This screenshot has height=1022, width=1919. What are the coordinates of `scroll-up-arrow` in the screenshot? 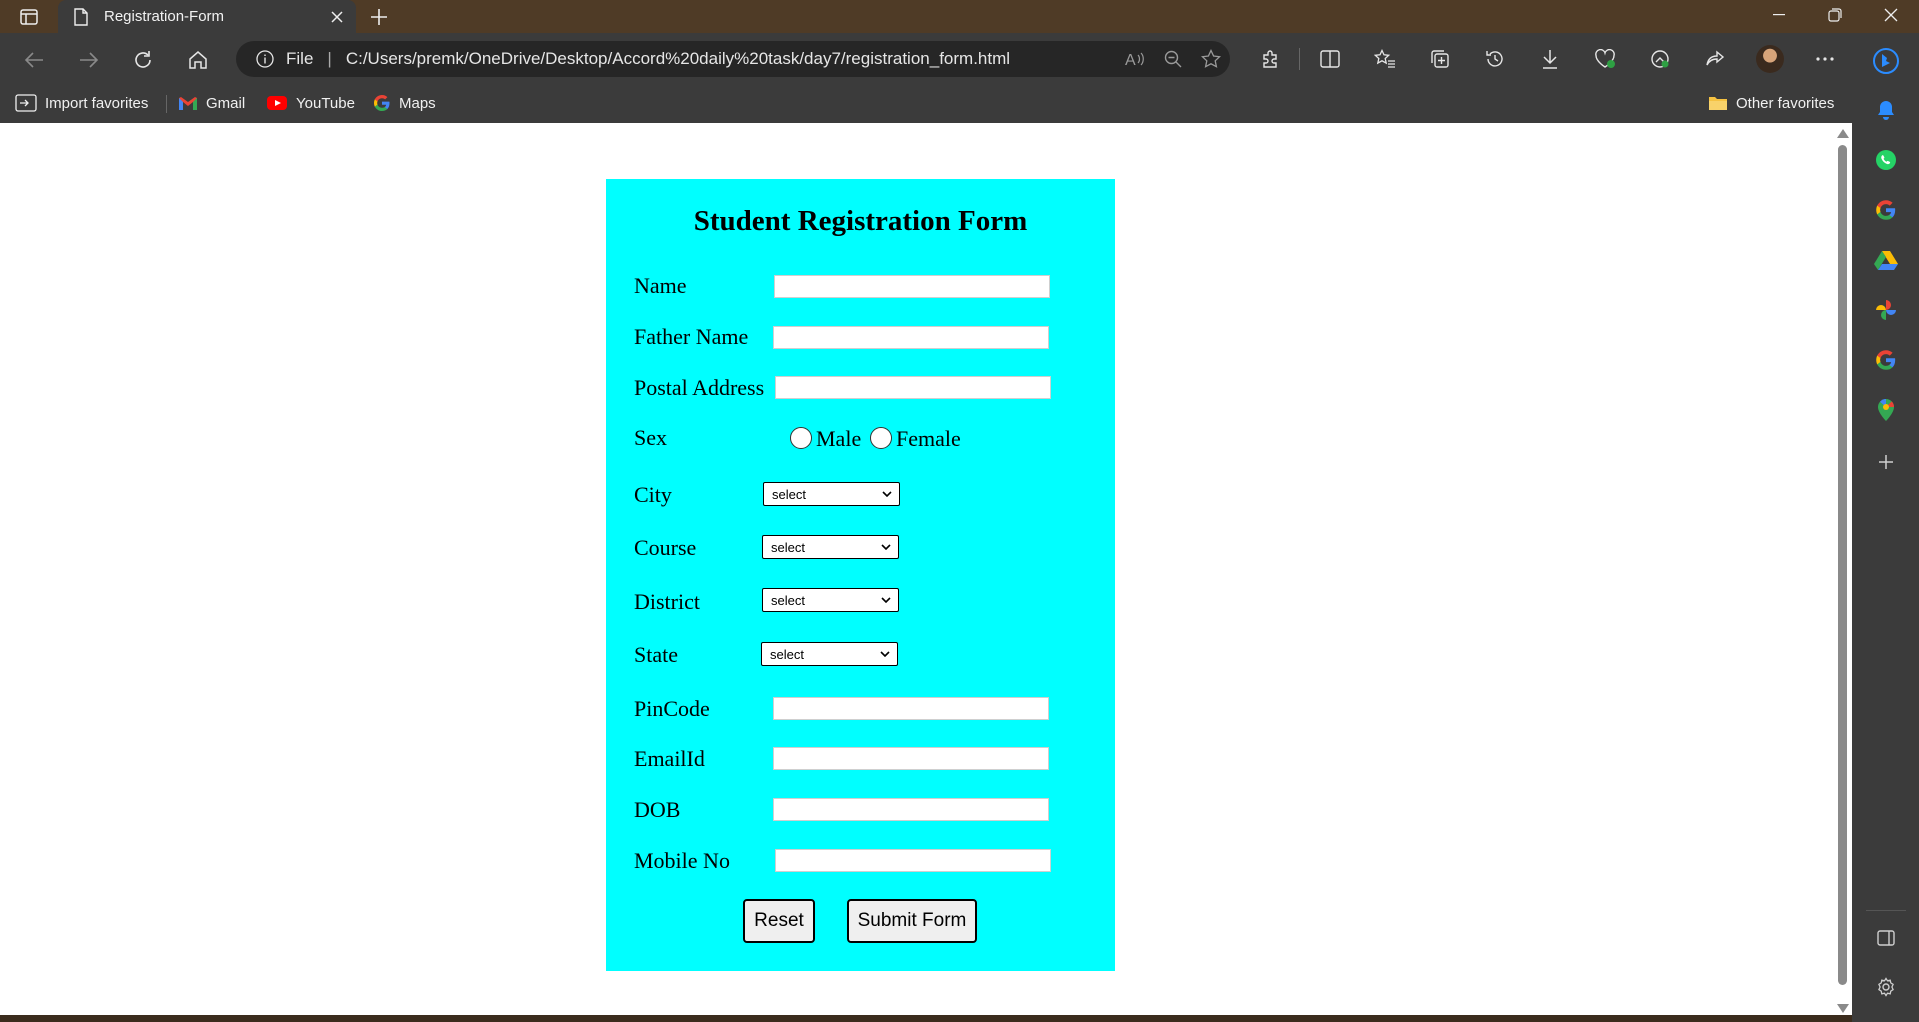 It's located at (1843, 133).